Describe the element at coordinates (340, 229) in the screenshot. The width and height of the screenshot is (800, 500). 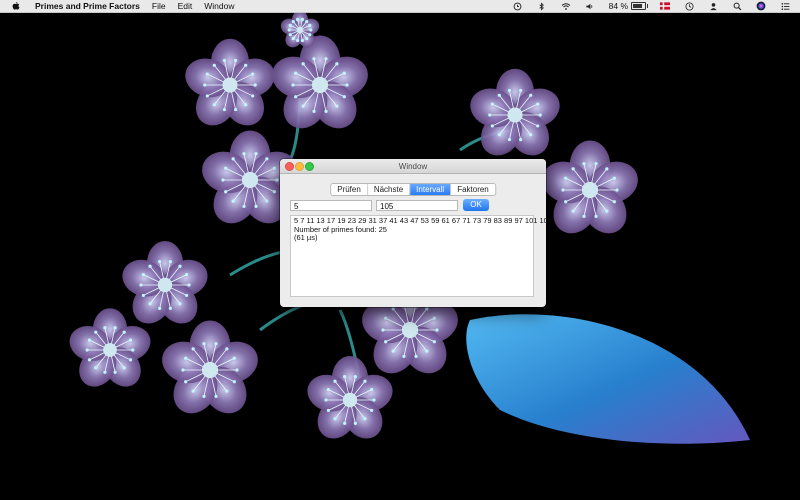
I see `prime-count-text: Number of primes found: 25` at that location.